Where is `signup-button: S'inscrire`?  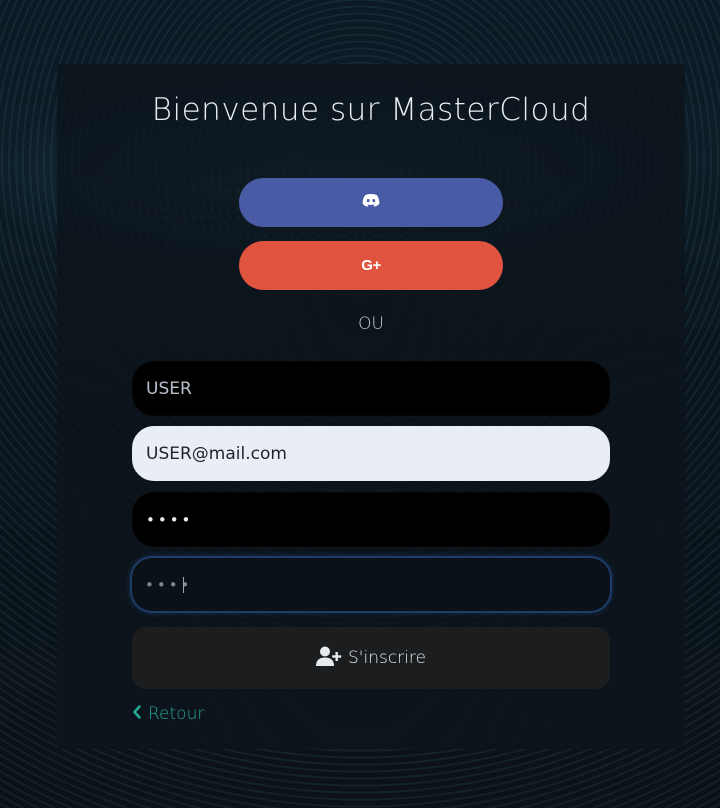 signup-button: S'inscrire is located at coordinates (371, 658).